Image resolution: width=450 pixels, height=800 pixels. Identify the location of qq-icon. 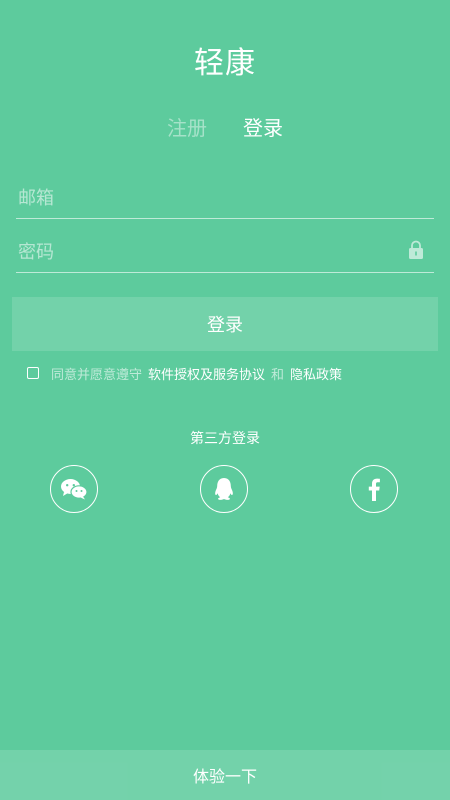
(224, 489).